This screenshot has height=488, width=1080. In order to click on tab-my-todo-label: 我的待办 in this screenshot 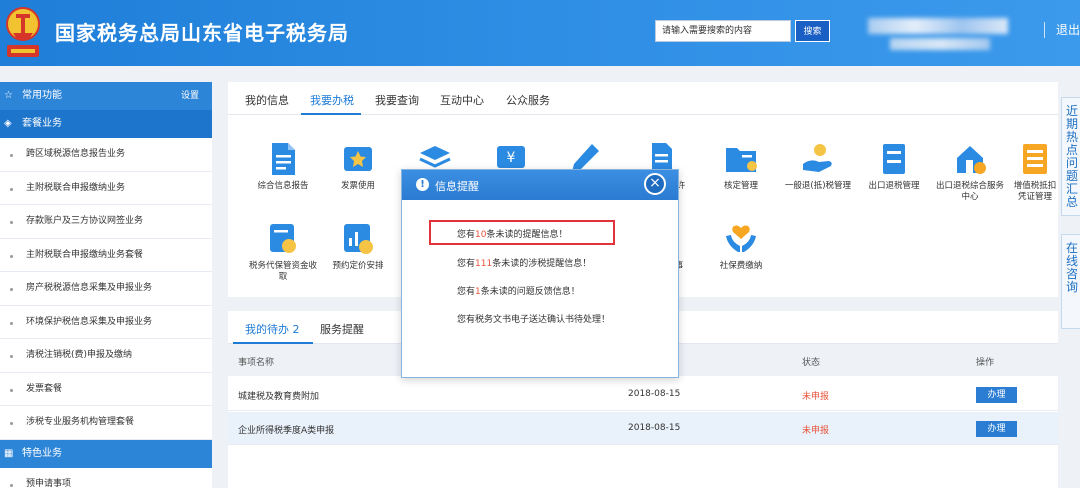, I will do `click(267, 329)`.